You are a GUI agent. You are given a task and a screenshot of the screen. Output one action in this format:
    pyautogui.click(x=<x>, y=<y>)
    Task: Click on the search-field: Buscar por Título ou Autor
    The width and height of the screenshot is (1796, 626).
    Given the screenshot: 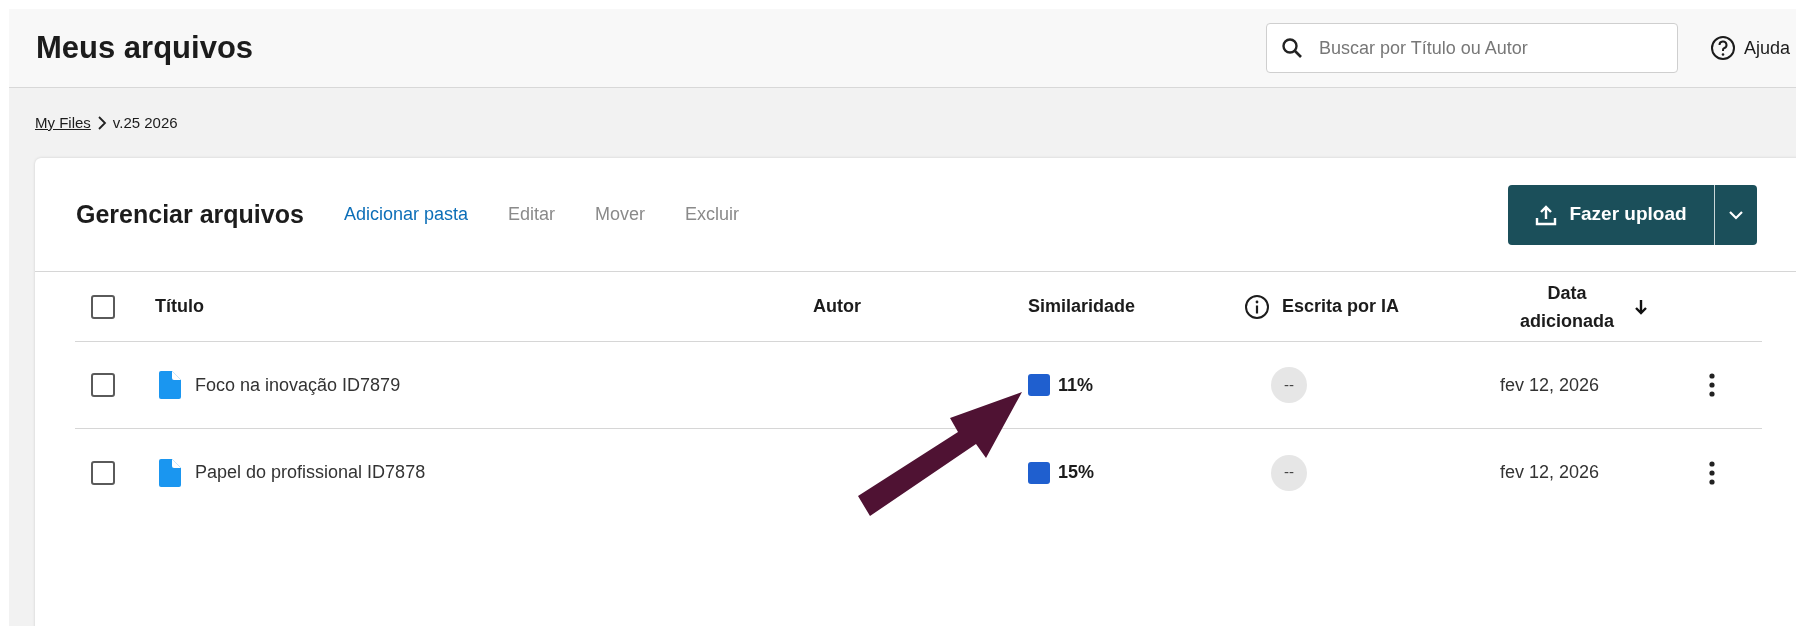 What is the action you would take?
    pyautogui.click(x=1471, y=48)
    